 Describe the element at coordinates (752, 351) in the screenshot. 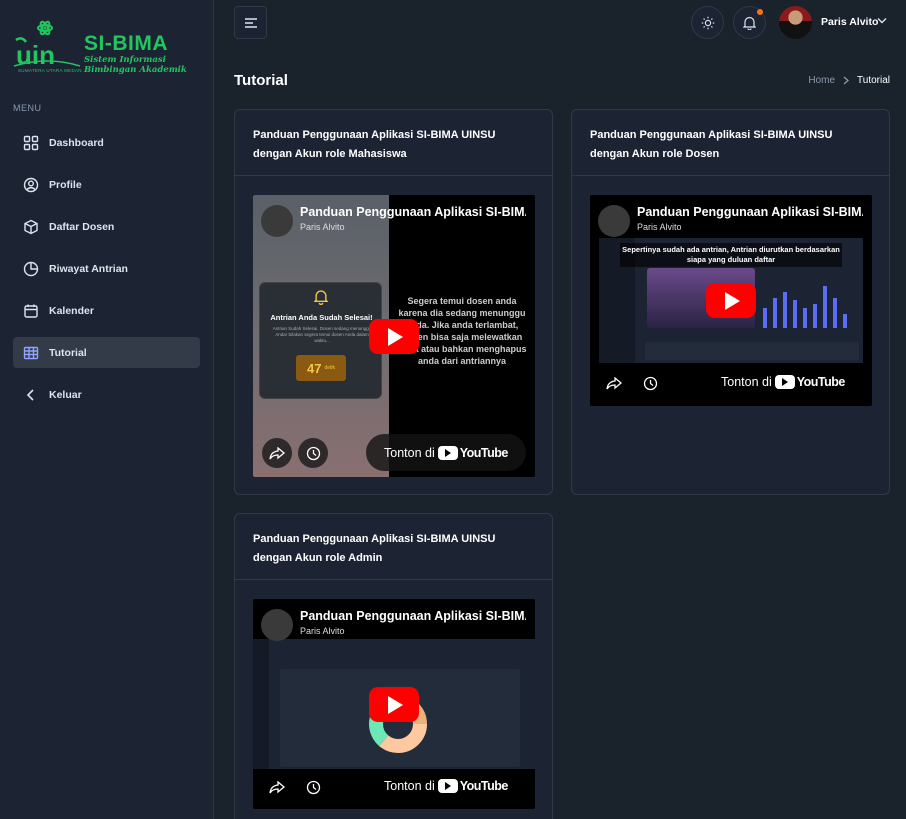

I see `thumbnail-row` at that location.